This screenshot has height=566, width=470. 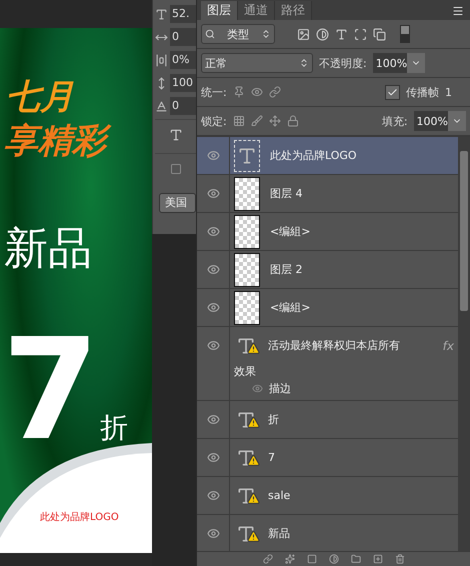 I want to click on logo-text: 此处为品牌LOGO, so click(x=79, y=518).